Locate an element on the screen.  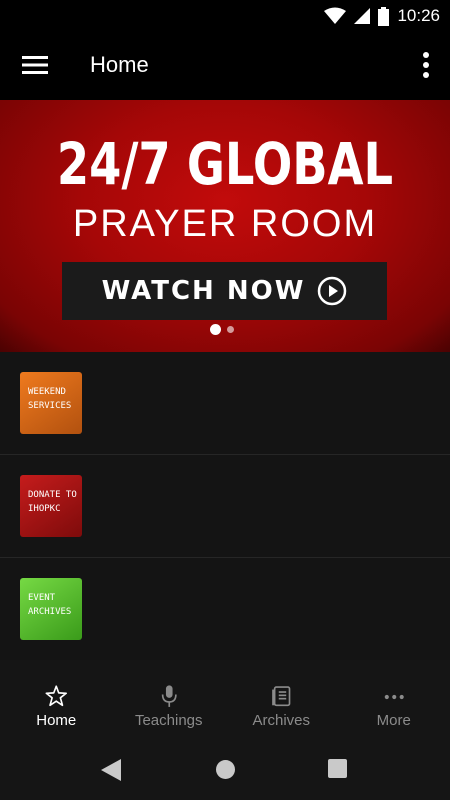
carousel-dot-active is located at coordinates (215, 329).